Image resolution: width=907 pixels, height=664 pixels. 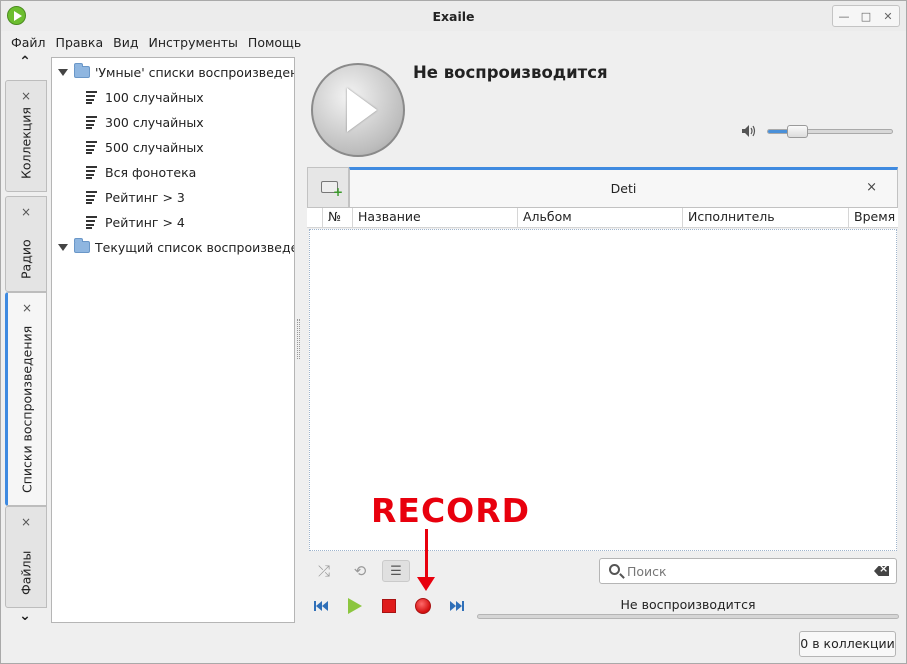 I want to click on previous-track-icon, so click(x=321, y=606).